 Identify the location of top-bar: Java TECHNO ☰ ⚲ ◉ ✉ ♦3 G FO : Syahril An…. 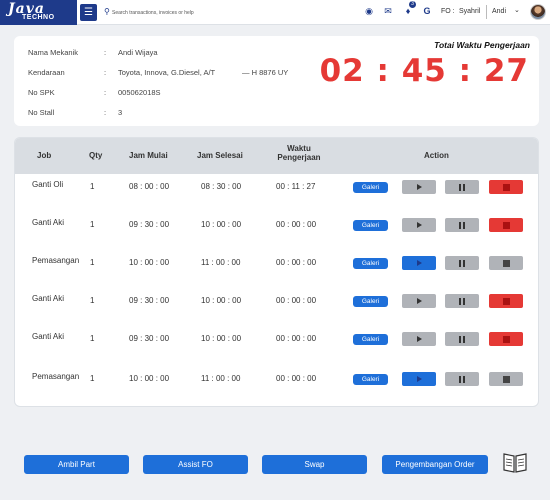
(275, 12).